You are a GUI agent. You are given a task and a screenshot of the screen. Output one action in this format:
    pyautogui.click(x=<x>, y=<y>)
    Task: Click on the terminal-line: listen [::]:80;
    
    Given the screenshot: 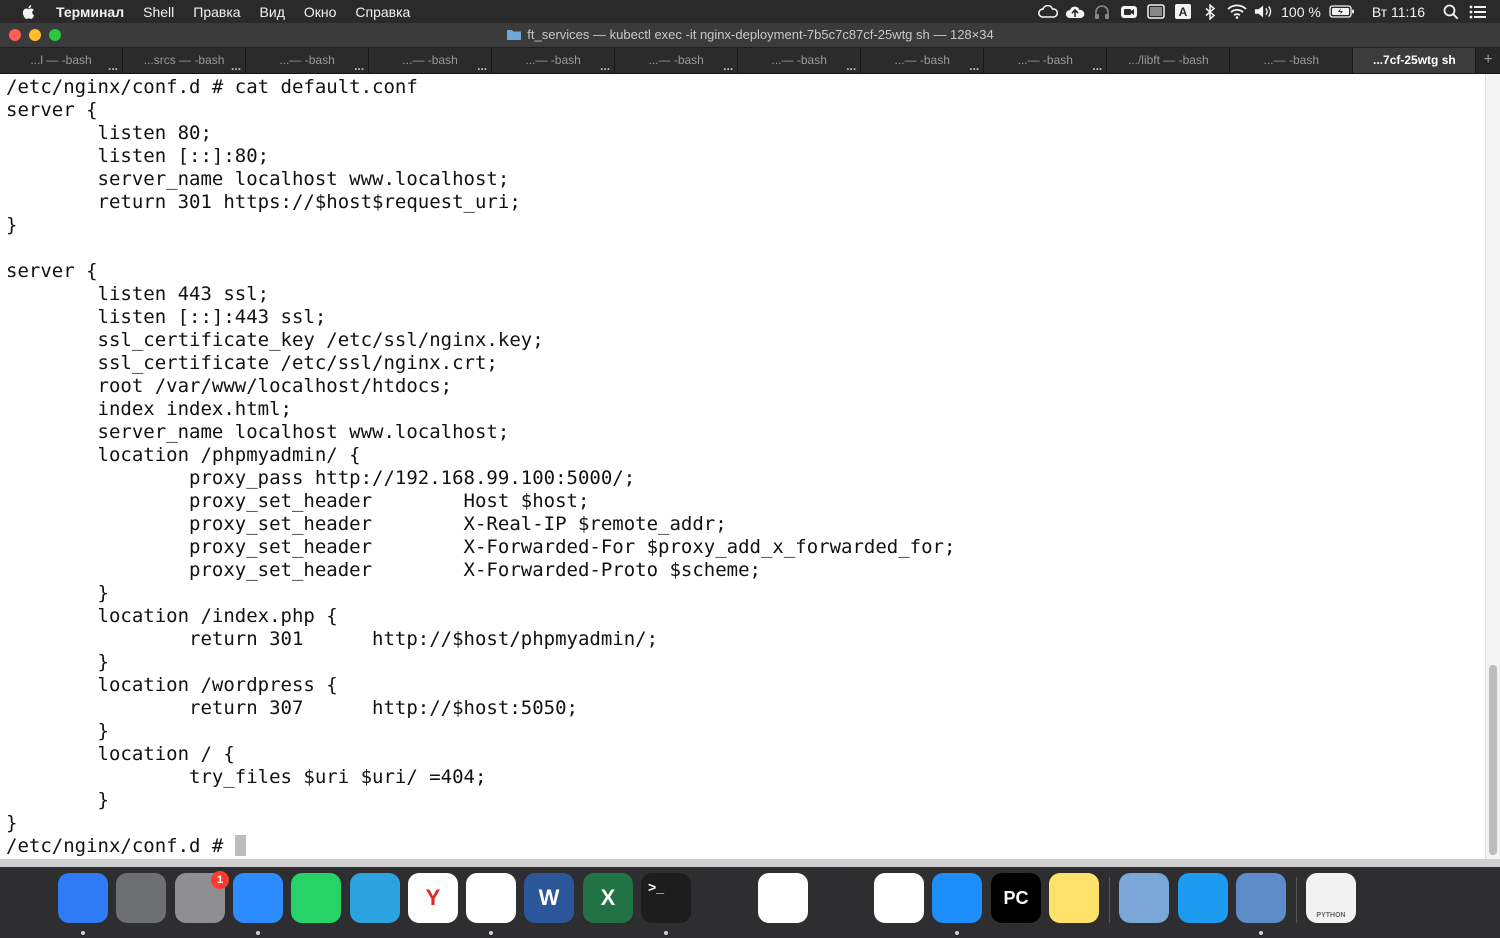 What is the action you would take?
    pyautogui.click(x=138, y=156)
    